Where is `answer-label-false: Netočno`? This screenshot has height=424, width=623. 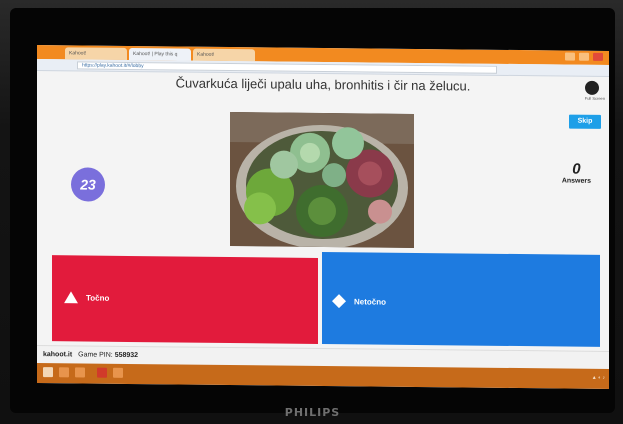 answer-label-false: Netočno is located at coordinates (370, 302).